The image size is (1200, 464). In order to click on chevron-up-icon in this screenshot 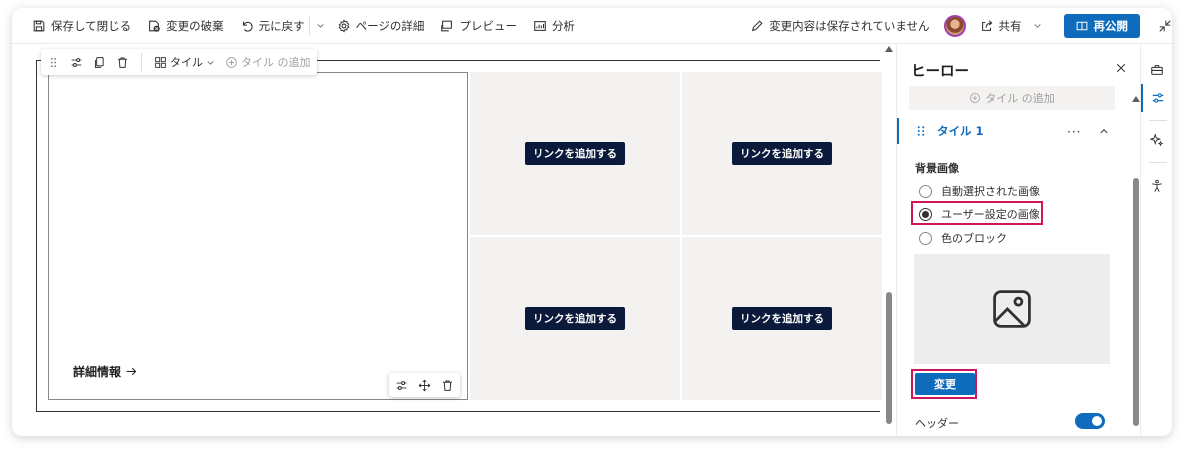, I will do `click(1104, 131)`.